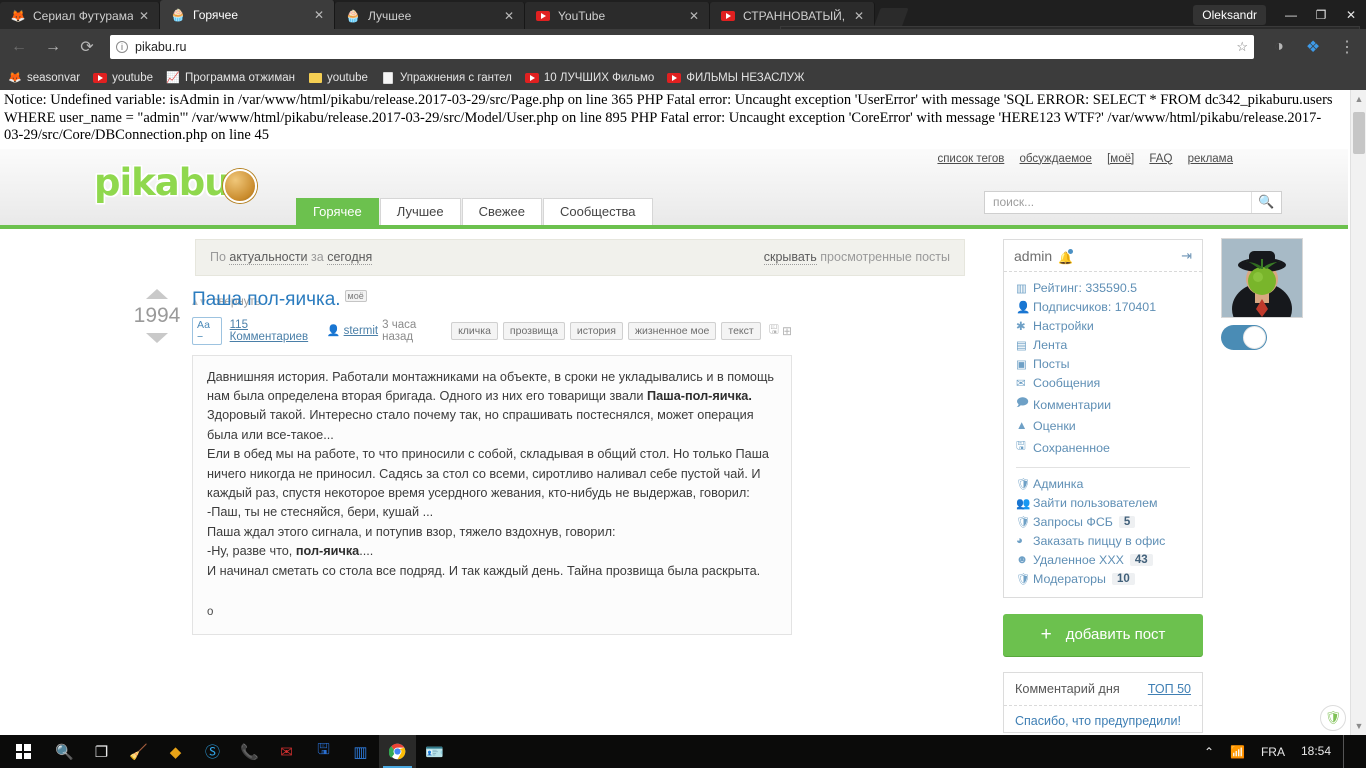 The image size is (1366, 768). I want to click on page-scrollbar: ▲ ▼, so click(1358, 412).